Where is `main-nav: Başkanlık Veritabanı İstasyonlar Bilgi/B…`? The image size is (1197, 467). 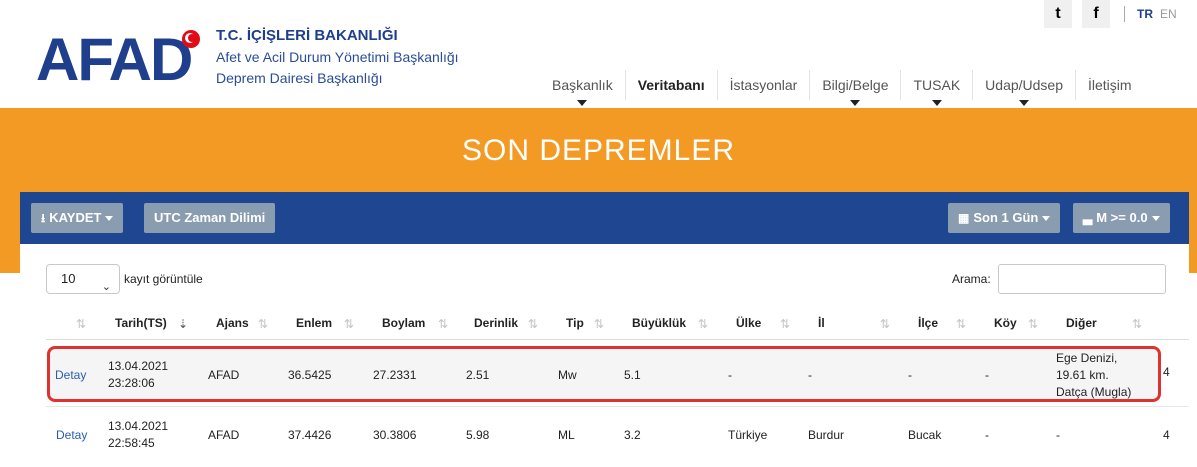 main-nav: Başkanlık Veritabanı İstasyonlar Bilgi/B… is located at coordinates (842, 88).